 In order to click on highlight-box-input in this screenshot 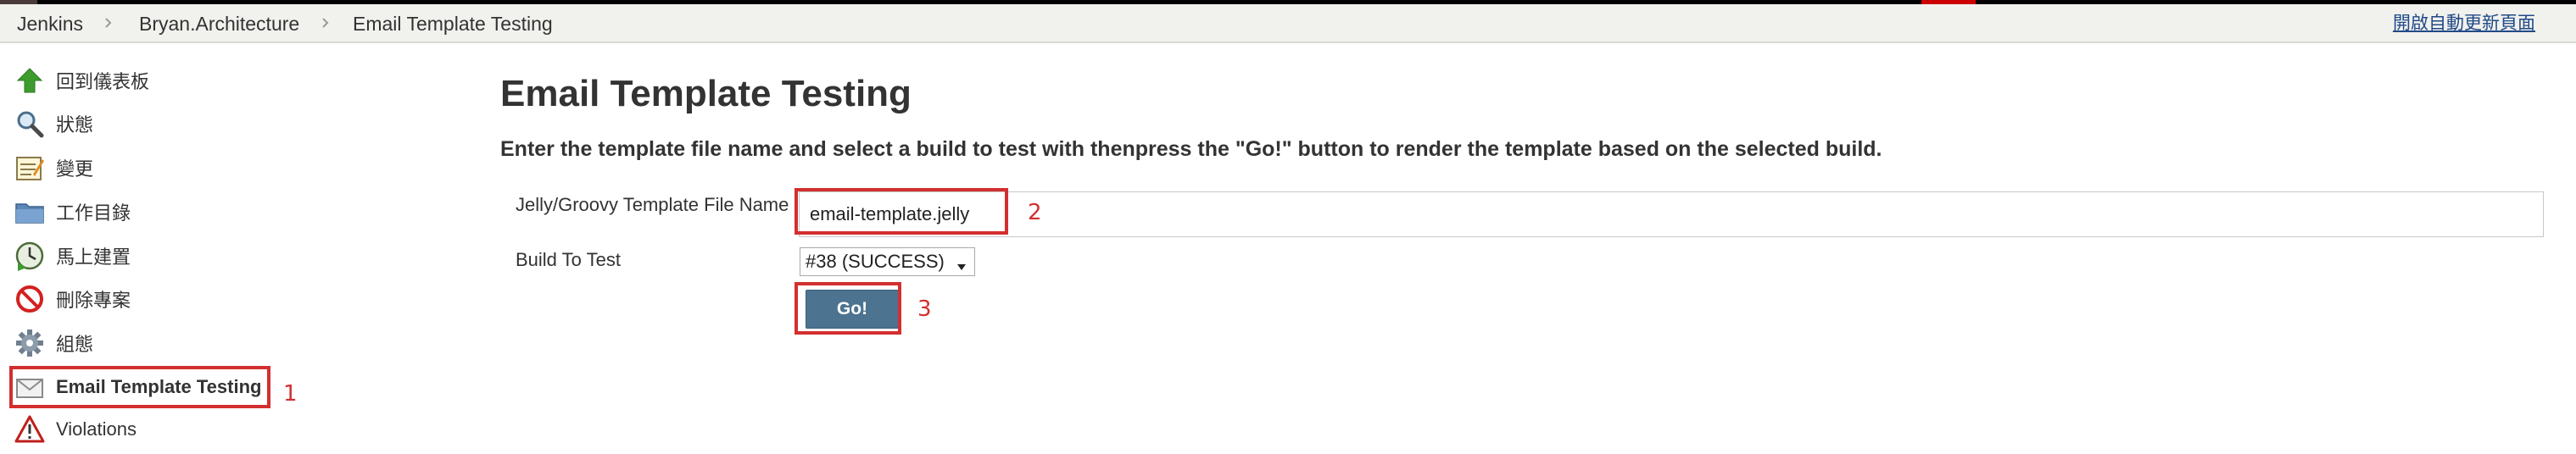, I will do `click(901, 211)`.